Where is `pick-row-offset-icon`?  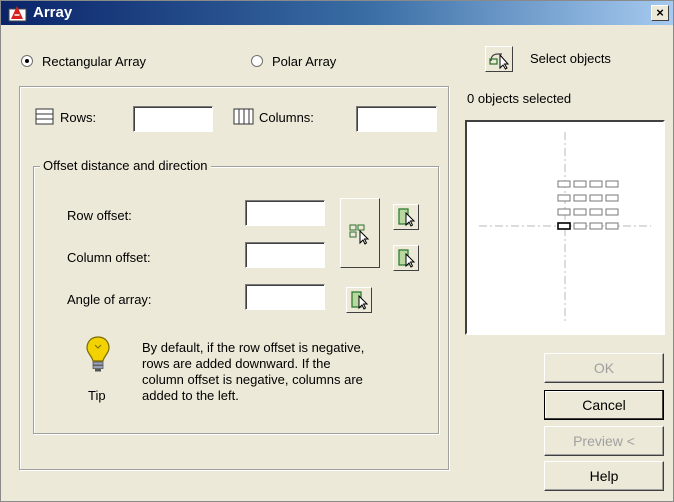 pick-row-offset-icon is located at coordinates (407, 217).